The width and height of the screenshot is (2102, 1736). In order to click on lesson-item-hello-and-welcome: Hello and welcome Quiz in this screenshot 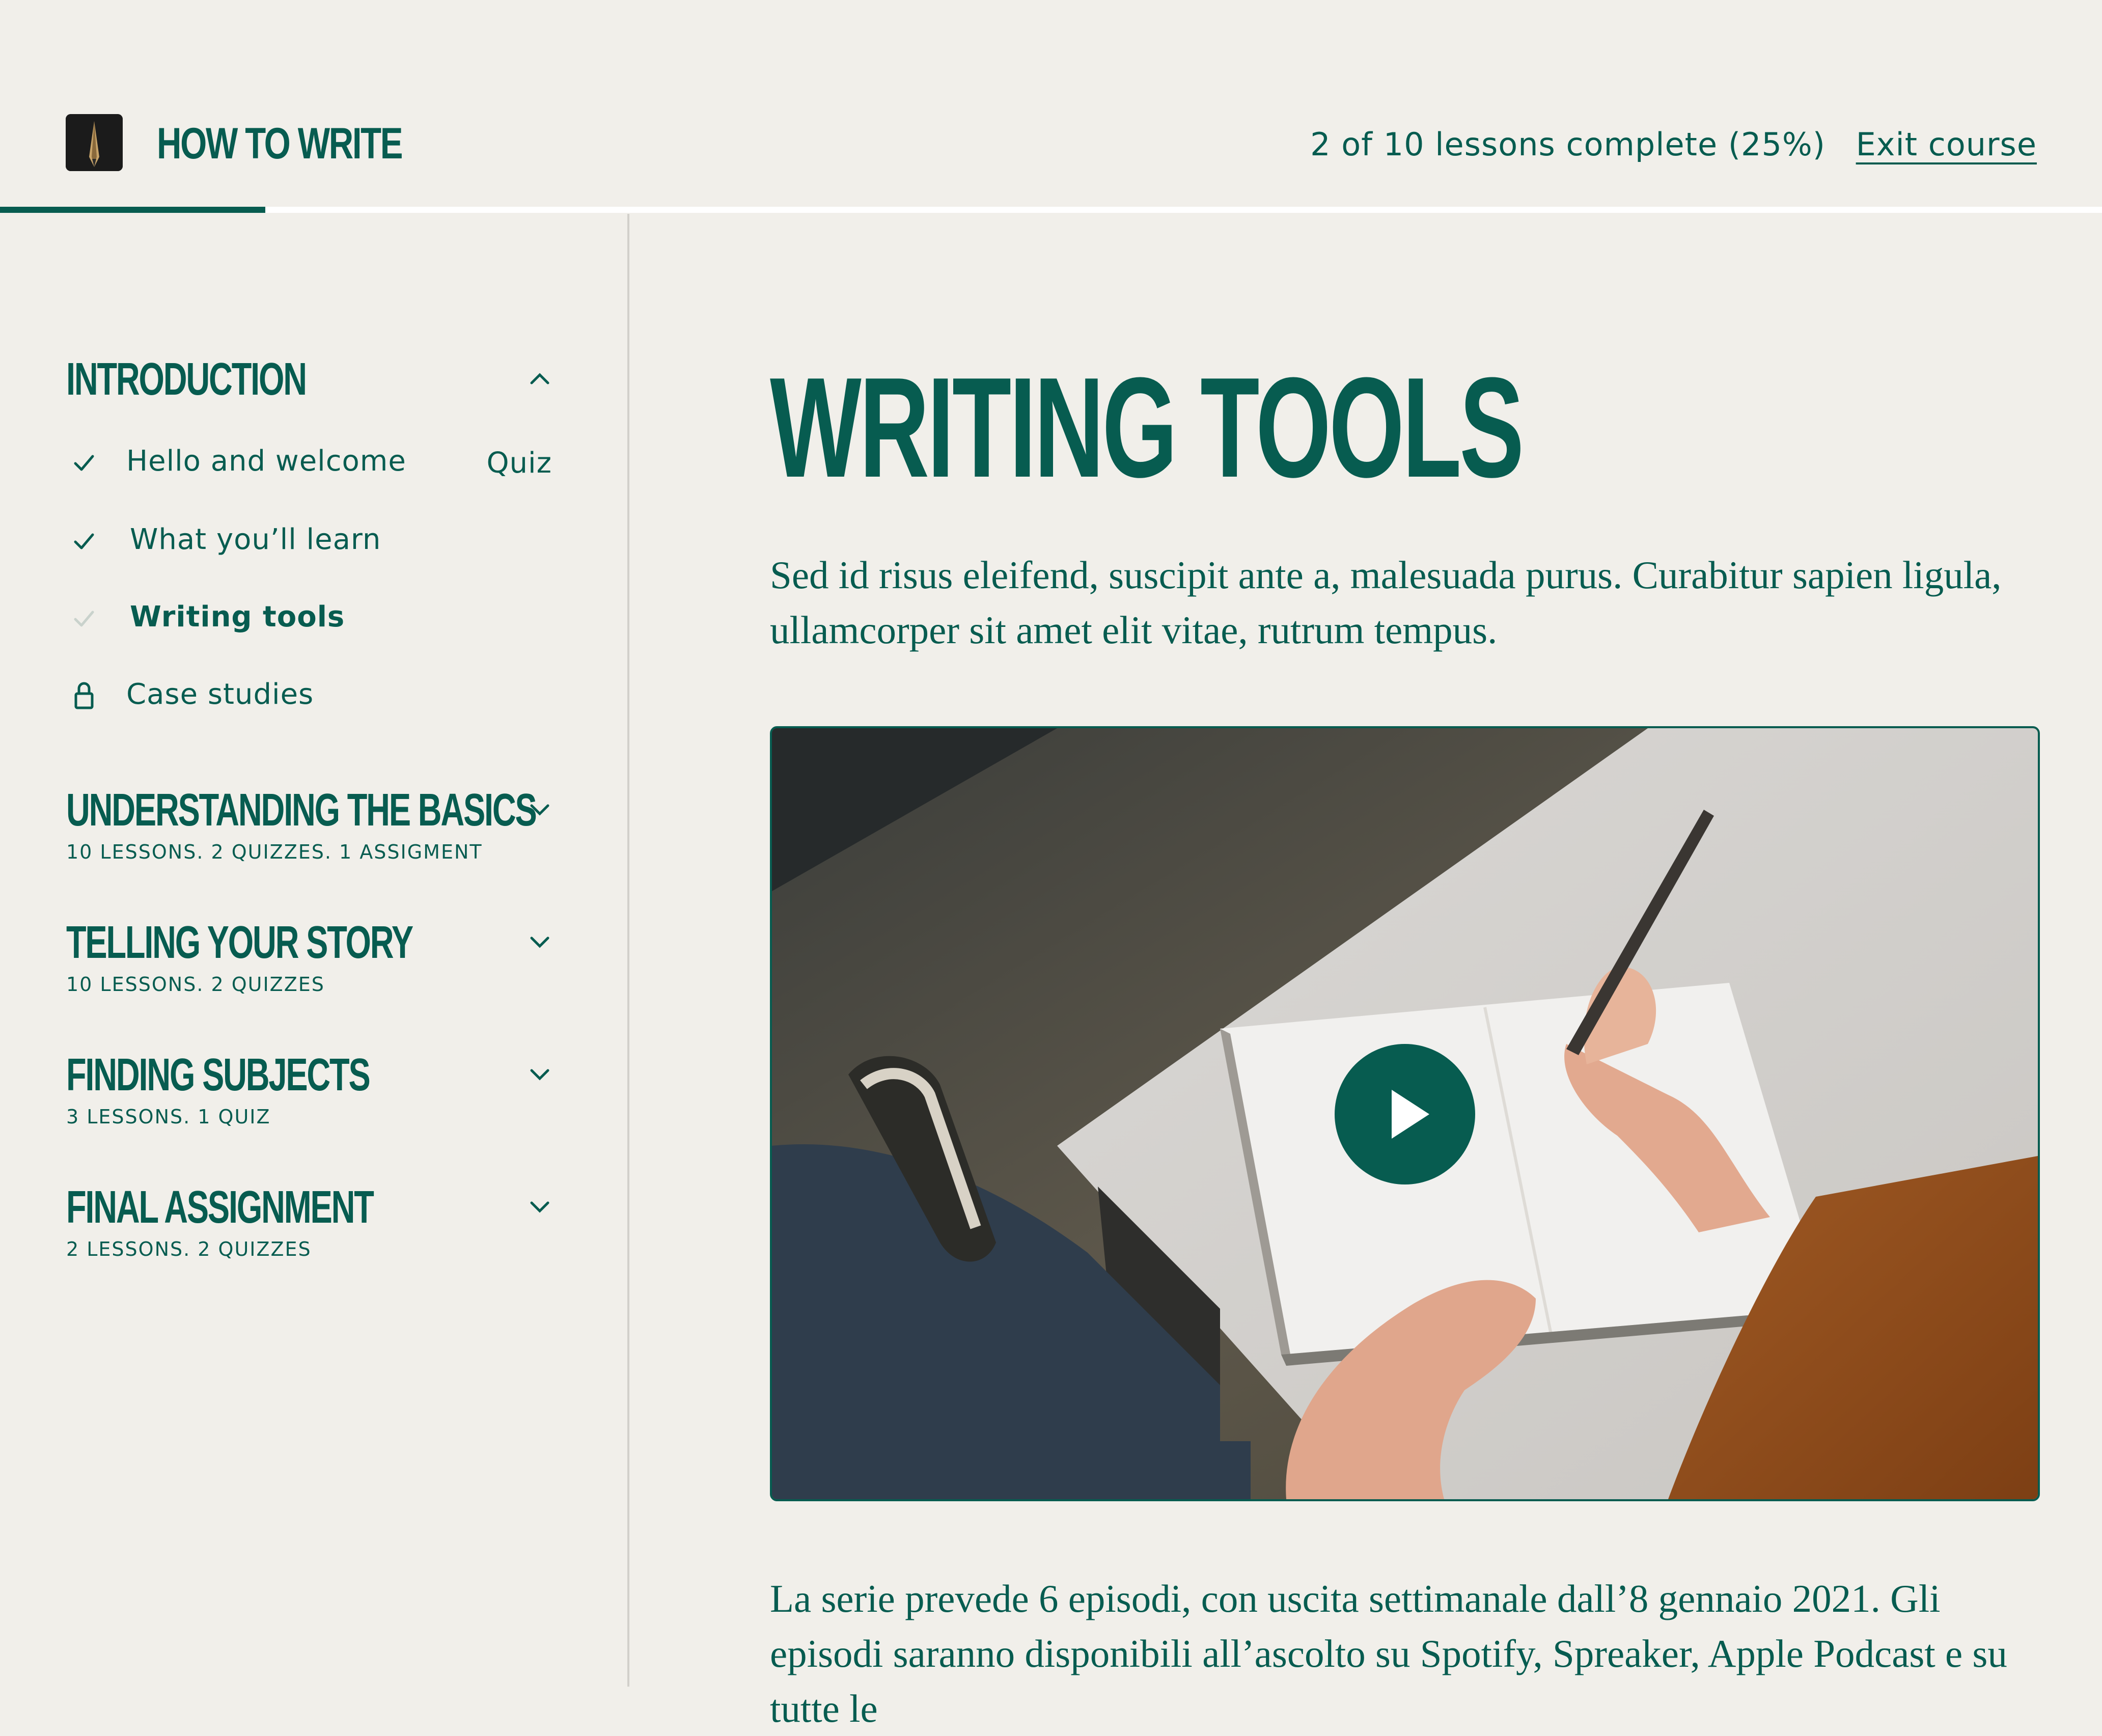, I will do `click(310, 461)`.